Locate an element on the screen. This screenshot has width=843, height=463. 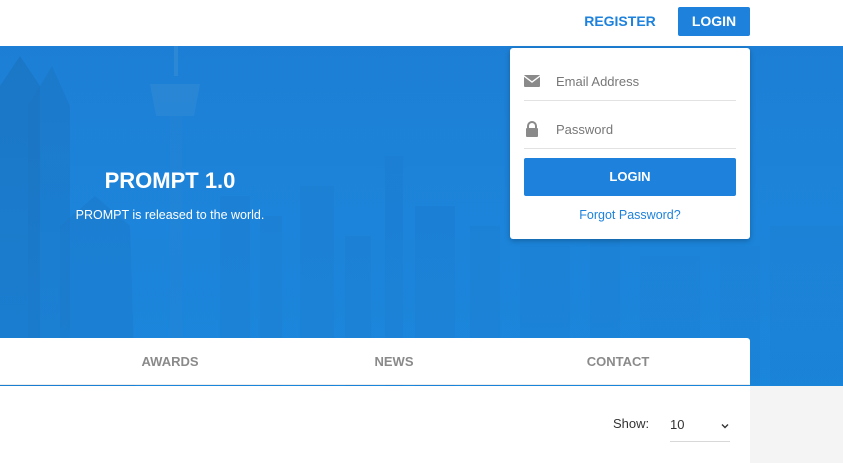
show-count-select: 10 is located at coordinates (700, 426).